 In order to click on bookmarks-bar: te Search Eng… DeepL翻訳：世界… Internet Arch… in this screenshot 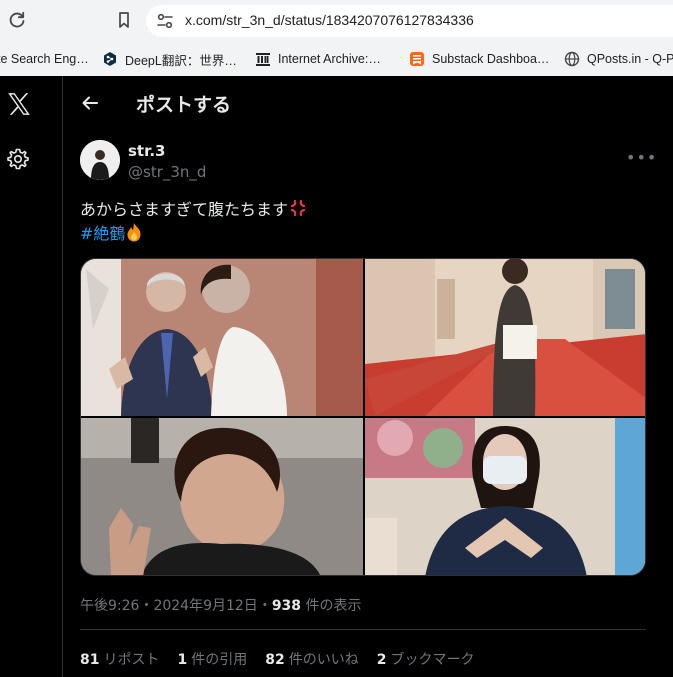, I will do `click(336, 59)`.